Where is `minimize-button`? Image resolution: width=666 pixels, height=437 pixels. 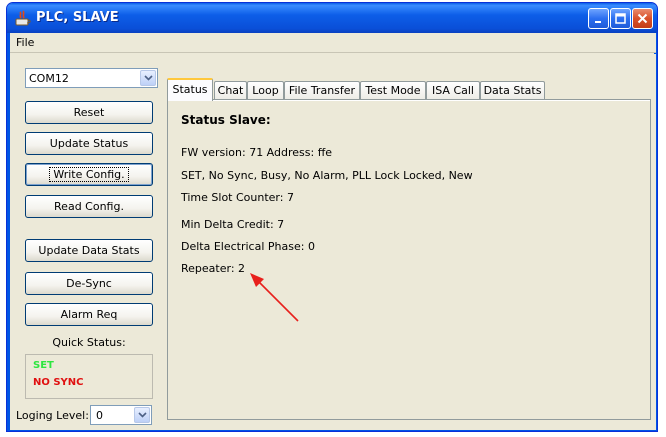 minimize-button is located at coordinates (598, 18).